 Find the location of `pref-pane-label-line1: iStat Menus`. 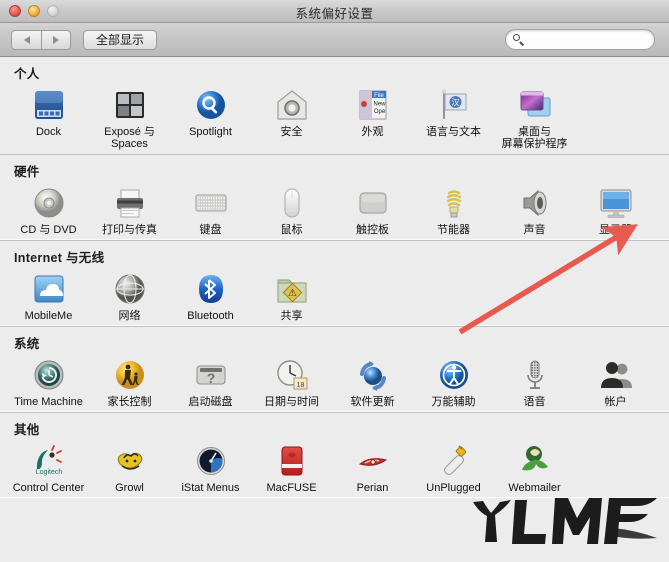

pref-pane-label-line1: iStat Menus is located at coordinates (210, 488).